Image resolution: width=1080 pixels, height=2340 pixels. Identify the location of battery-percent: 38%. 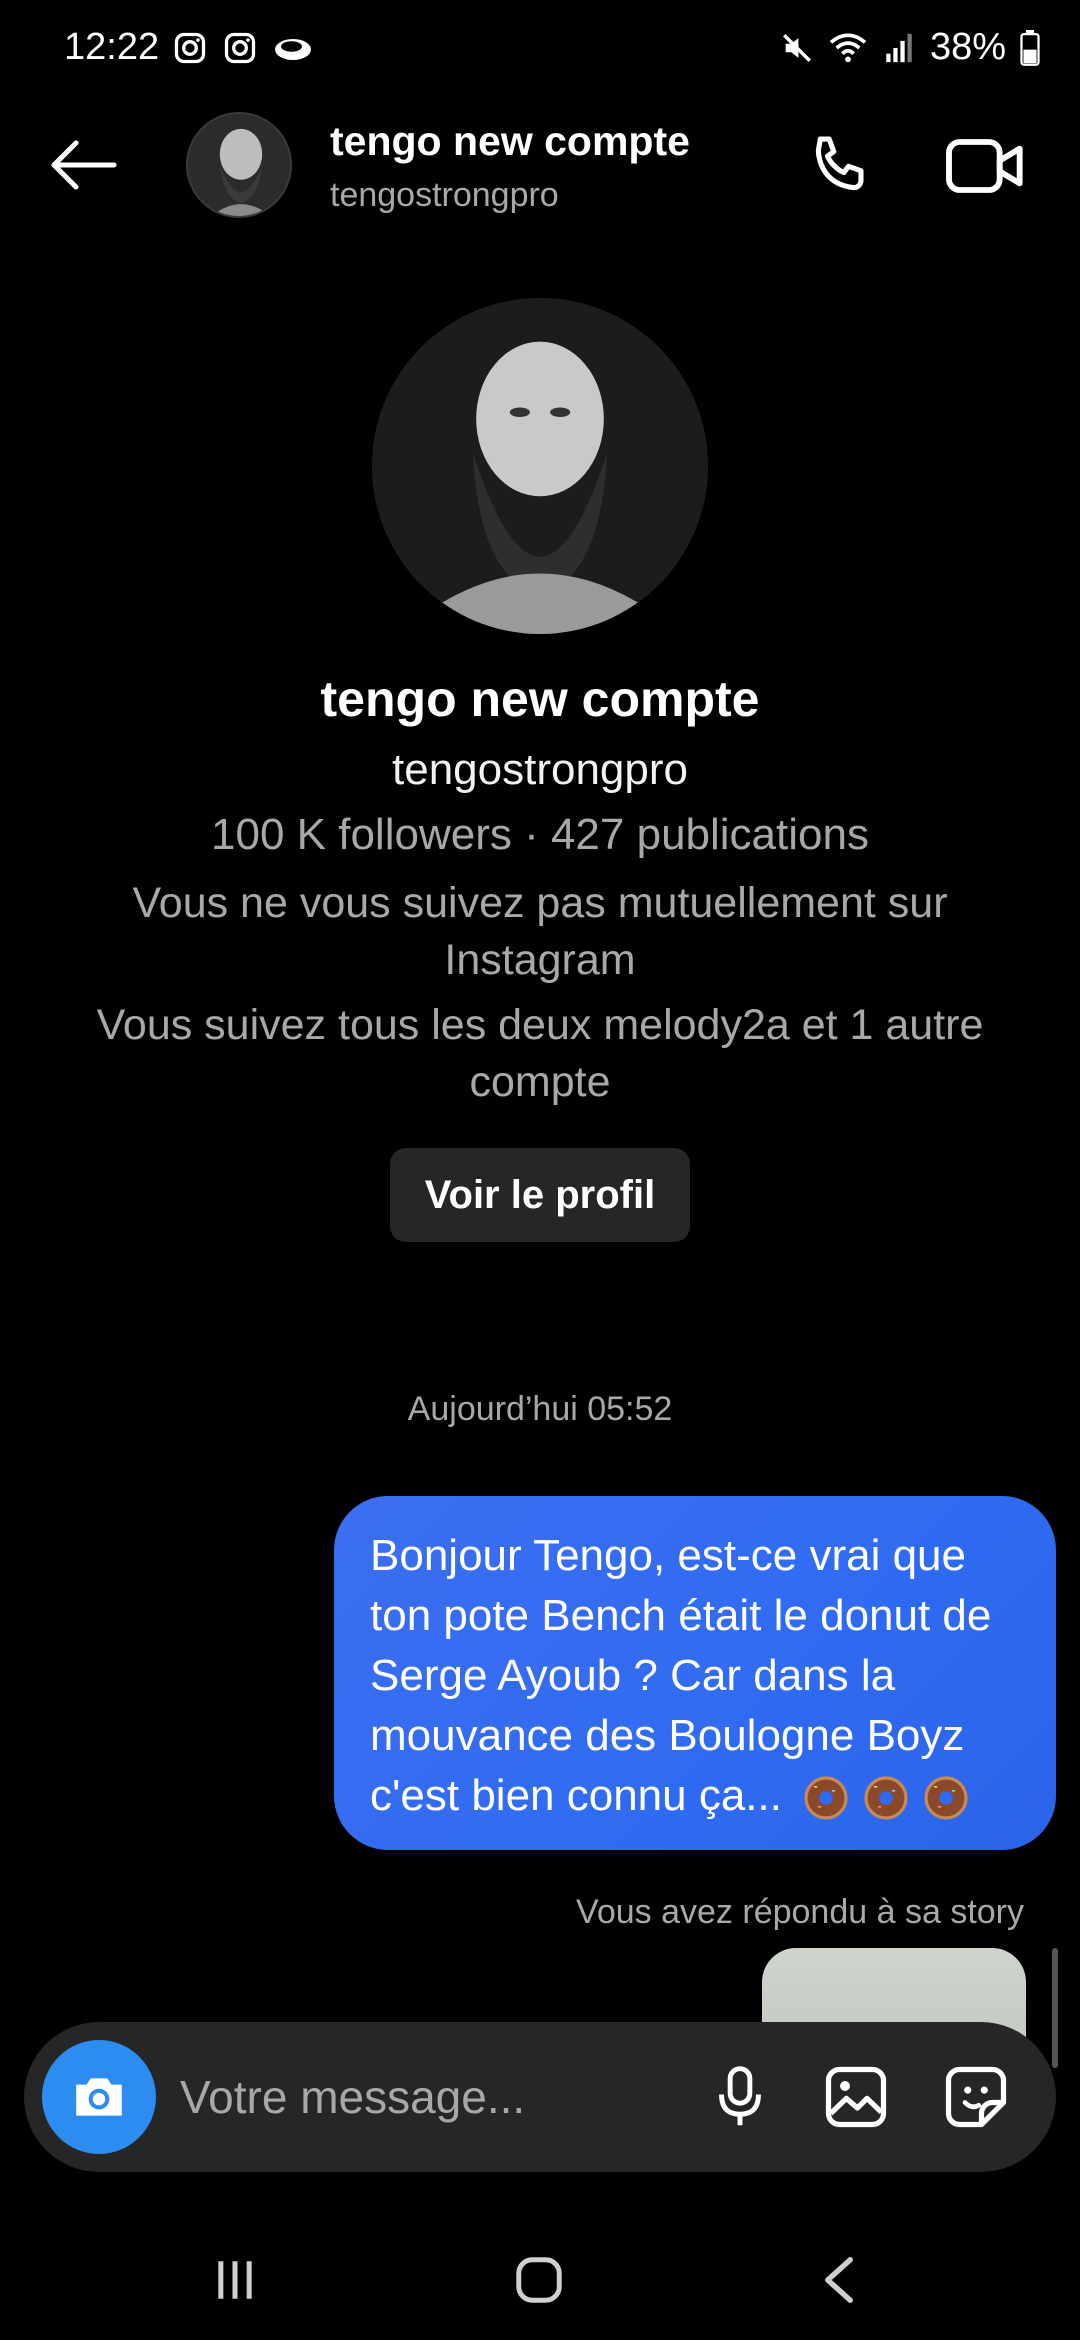
(967, 47).